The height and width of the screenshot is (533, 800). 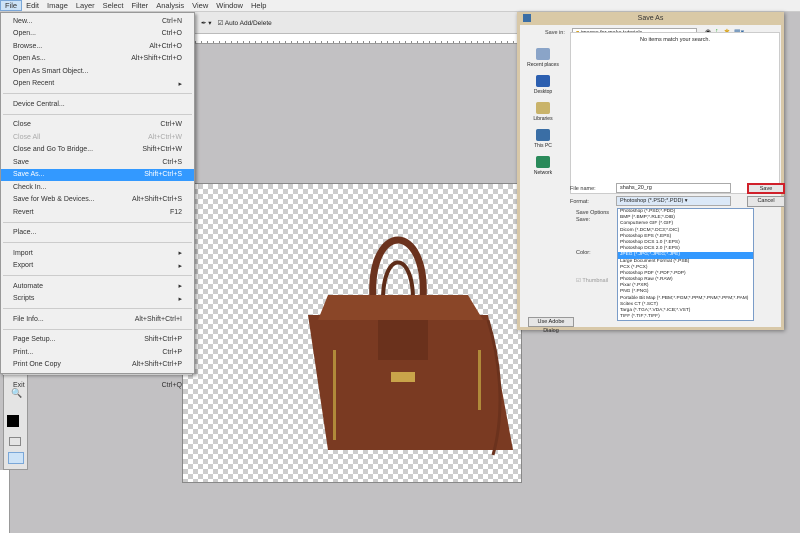 I want to click on menu-item-close-and-go-to-bridge: Close and Go To Bridge... Shift+Ctrl+W, so click(x=97, y=150).